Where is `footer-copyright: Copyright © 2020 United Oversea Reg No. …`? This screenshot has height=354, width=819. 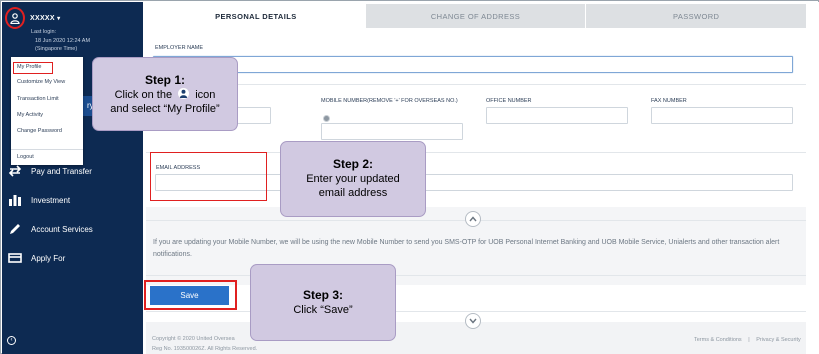 footer-copyright: Copyright © 2020 United Oversea Reg No. … is located at coordinates (205, 344).